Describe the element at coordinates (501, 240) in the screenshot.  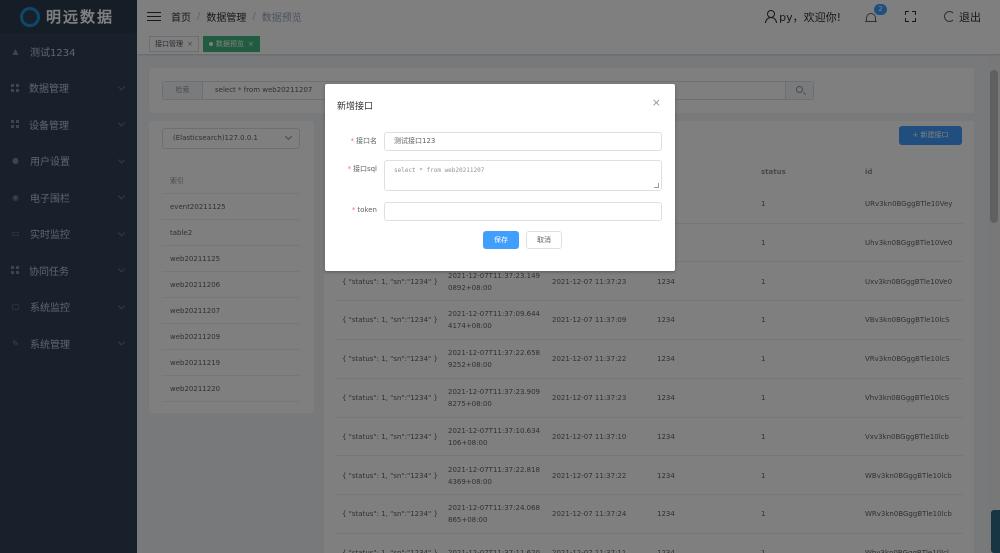
I see `save-button: 保存` at that location.